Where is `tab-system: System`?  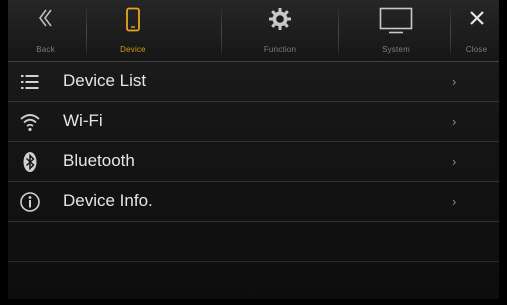
tab-system: System is located at coordinates (396, 30).